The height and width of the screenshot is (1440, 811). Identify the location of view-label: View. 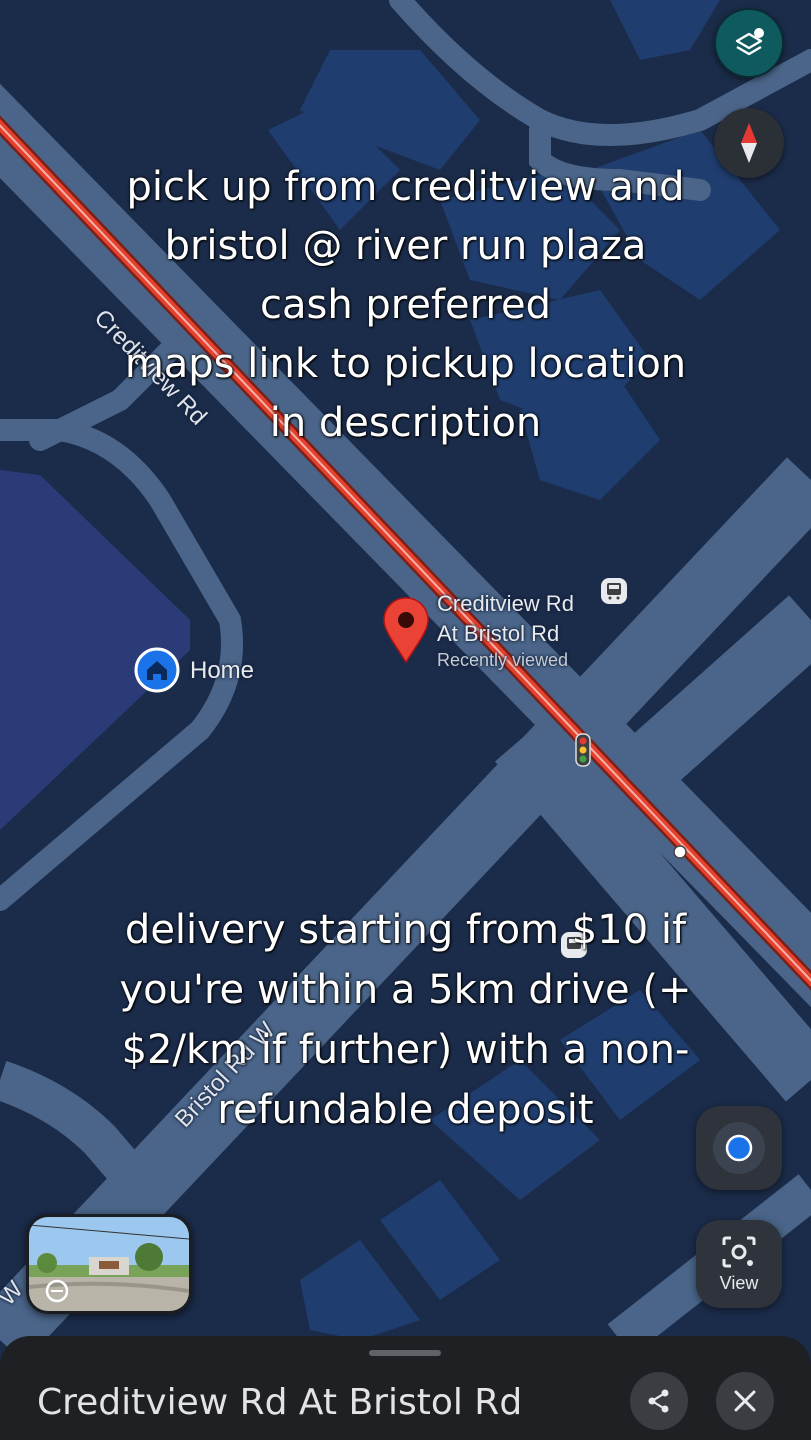
(739, 1282).